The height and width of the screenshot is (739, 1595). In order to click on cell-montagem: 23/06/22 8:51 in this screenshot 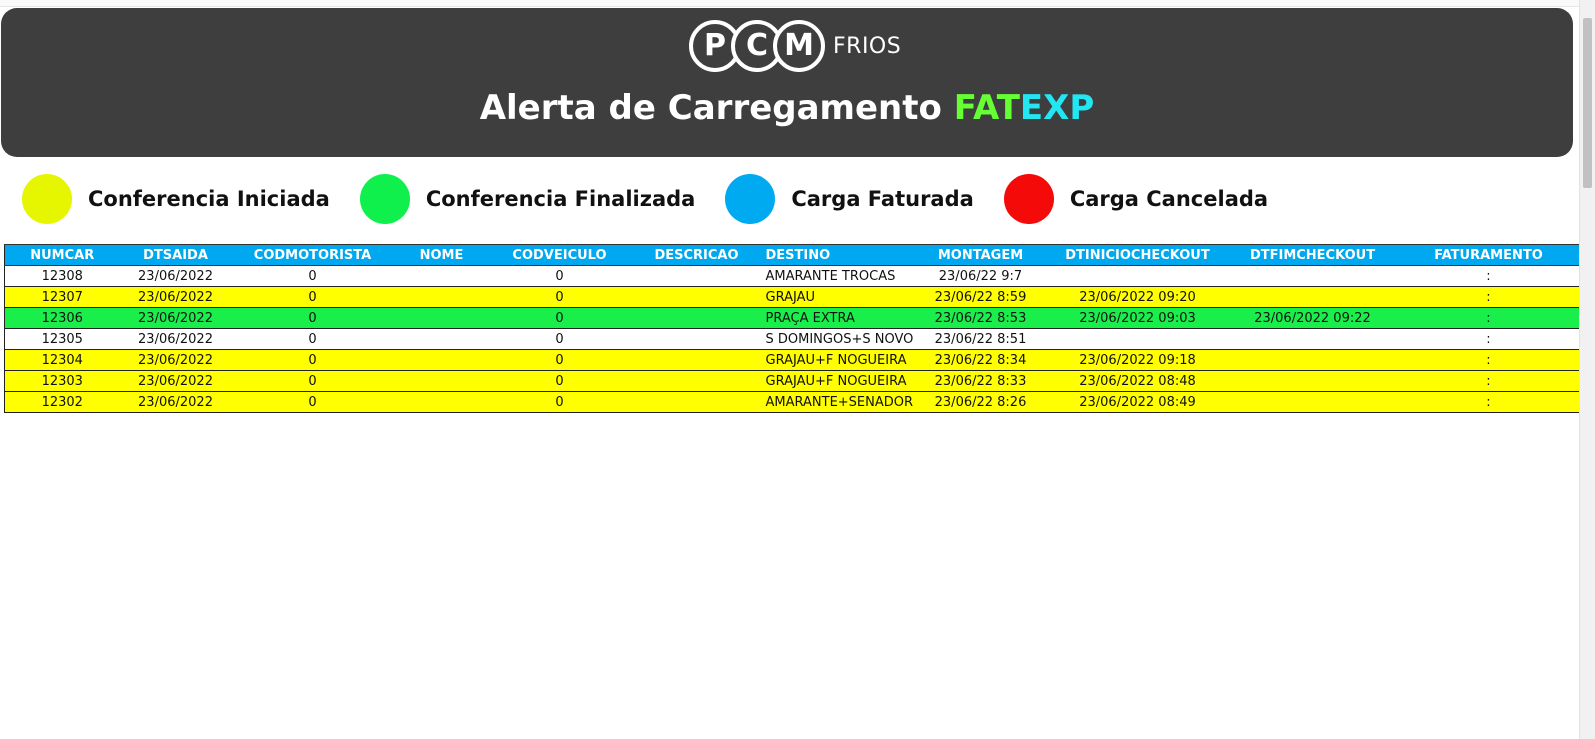, I will do `click(980, 339)`.